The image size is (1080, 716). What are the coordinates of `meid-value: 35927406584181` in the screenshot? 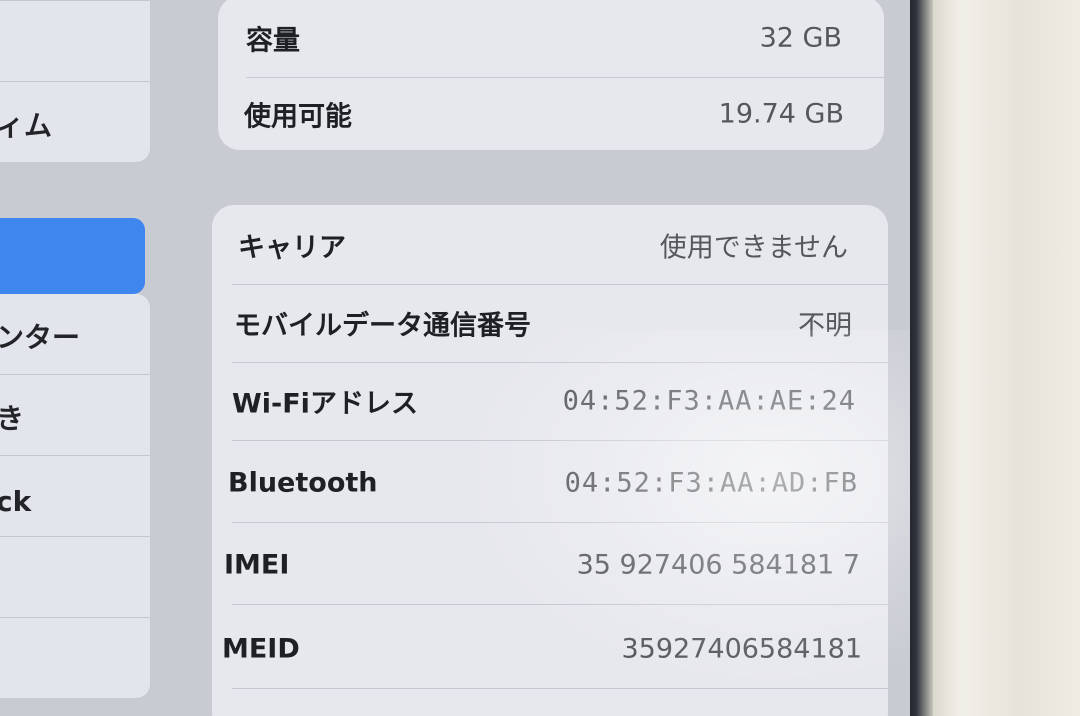 It's located at (742, 649).